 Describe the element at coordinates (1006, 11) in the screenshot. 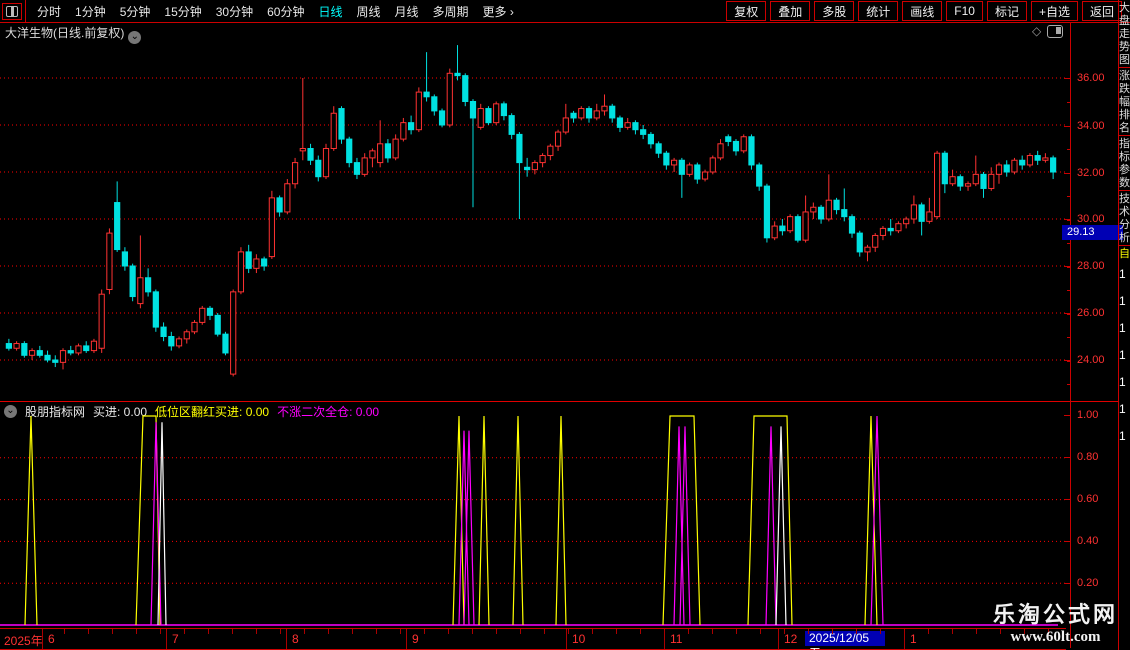

I see `toolbar-button-标记: 标记` at that location.